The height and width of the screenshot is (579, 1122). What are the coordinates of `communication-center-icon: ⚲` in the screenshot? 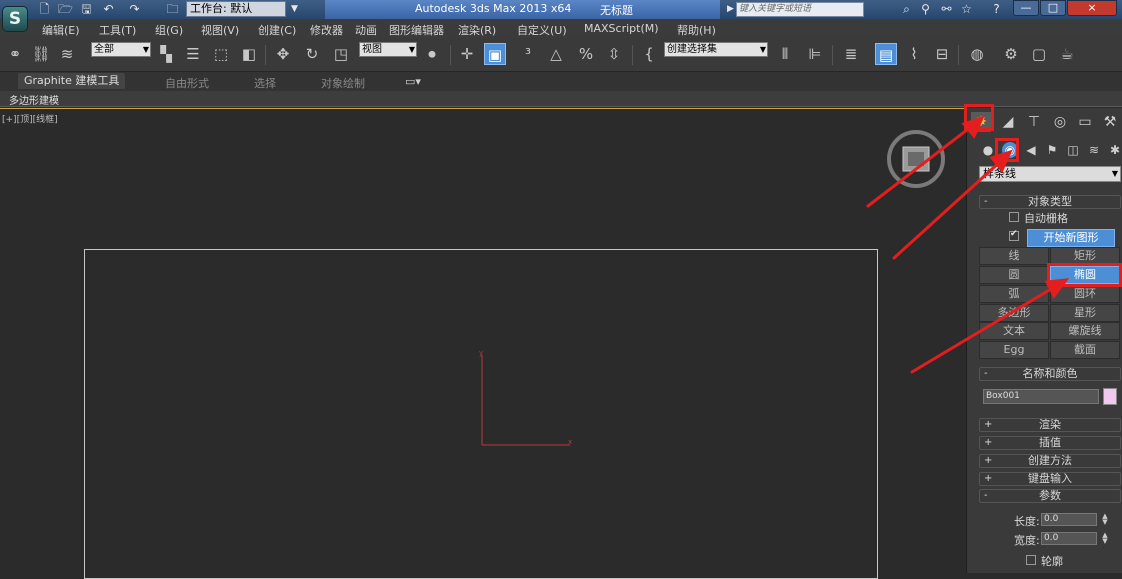 It's located at (925, 9).